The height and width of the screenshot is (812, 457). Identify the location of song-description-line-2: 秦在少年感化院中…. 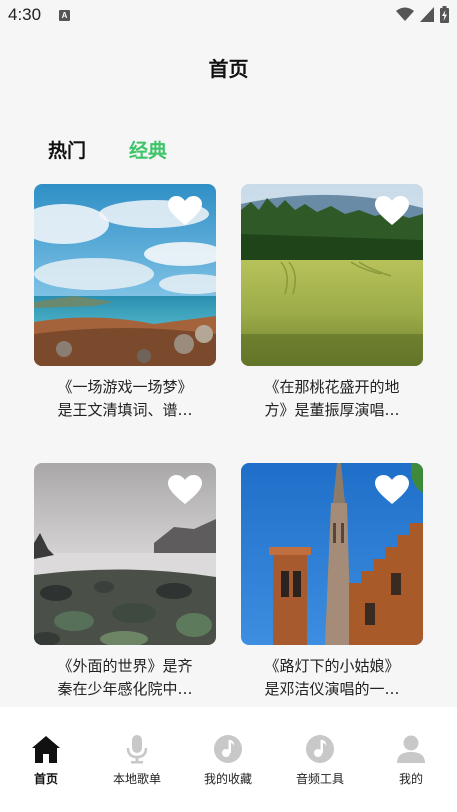
(125, 689).